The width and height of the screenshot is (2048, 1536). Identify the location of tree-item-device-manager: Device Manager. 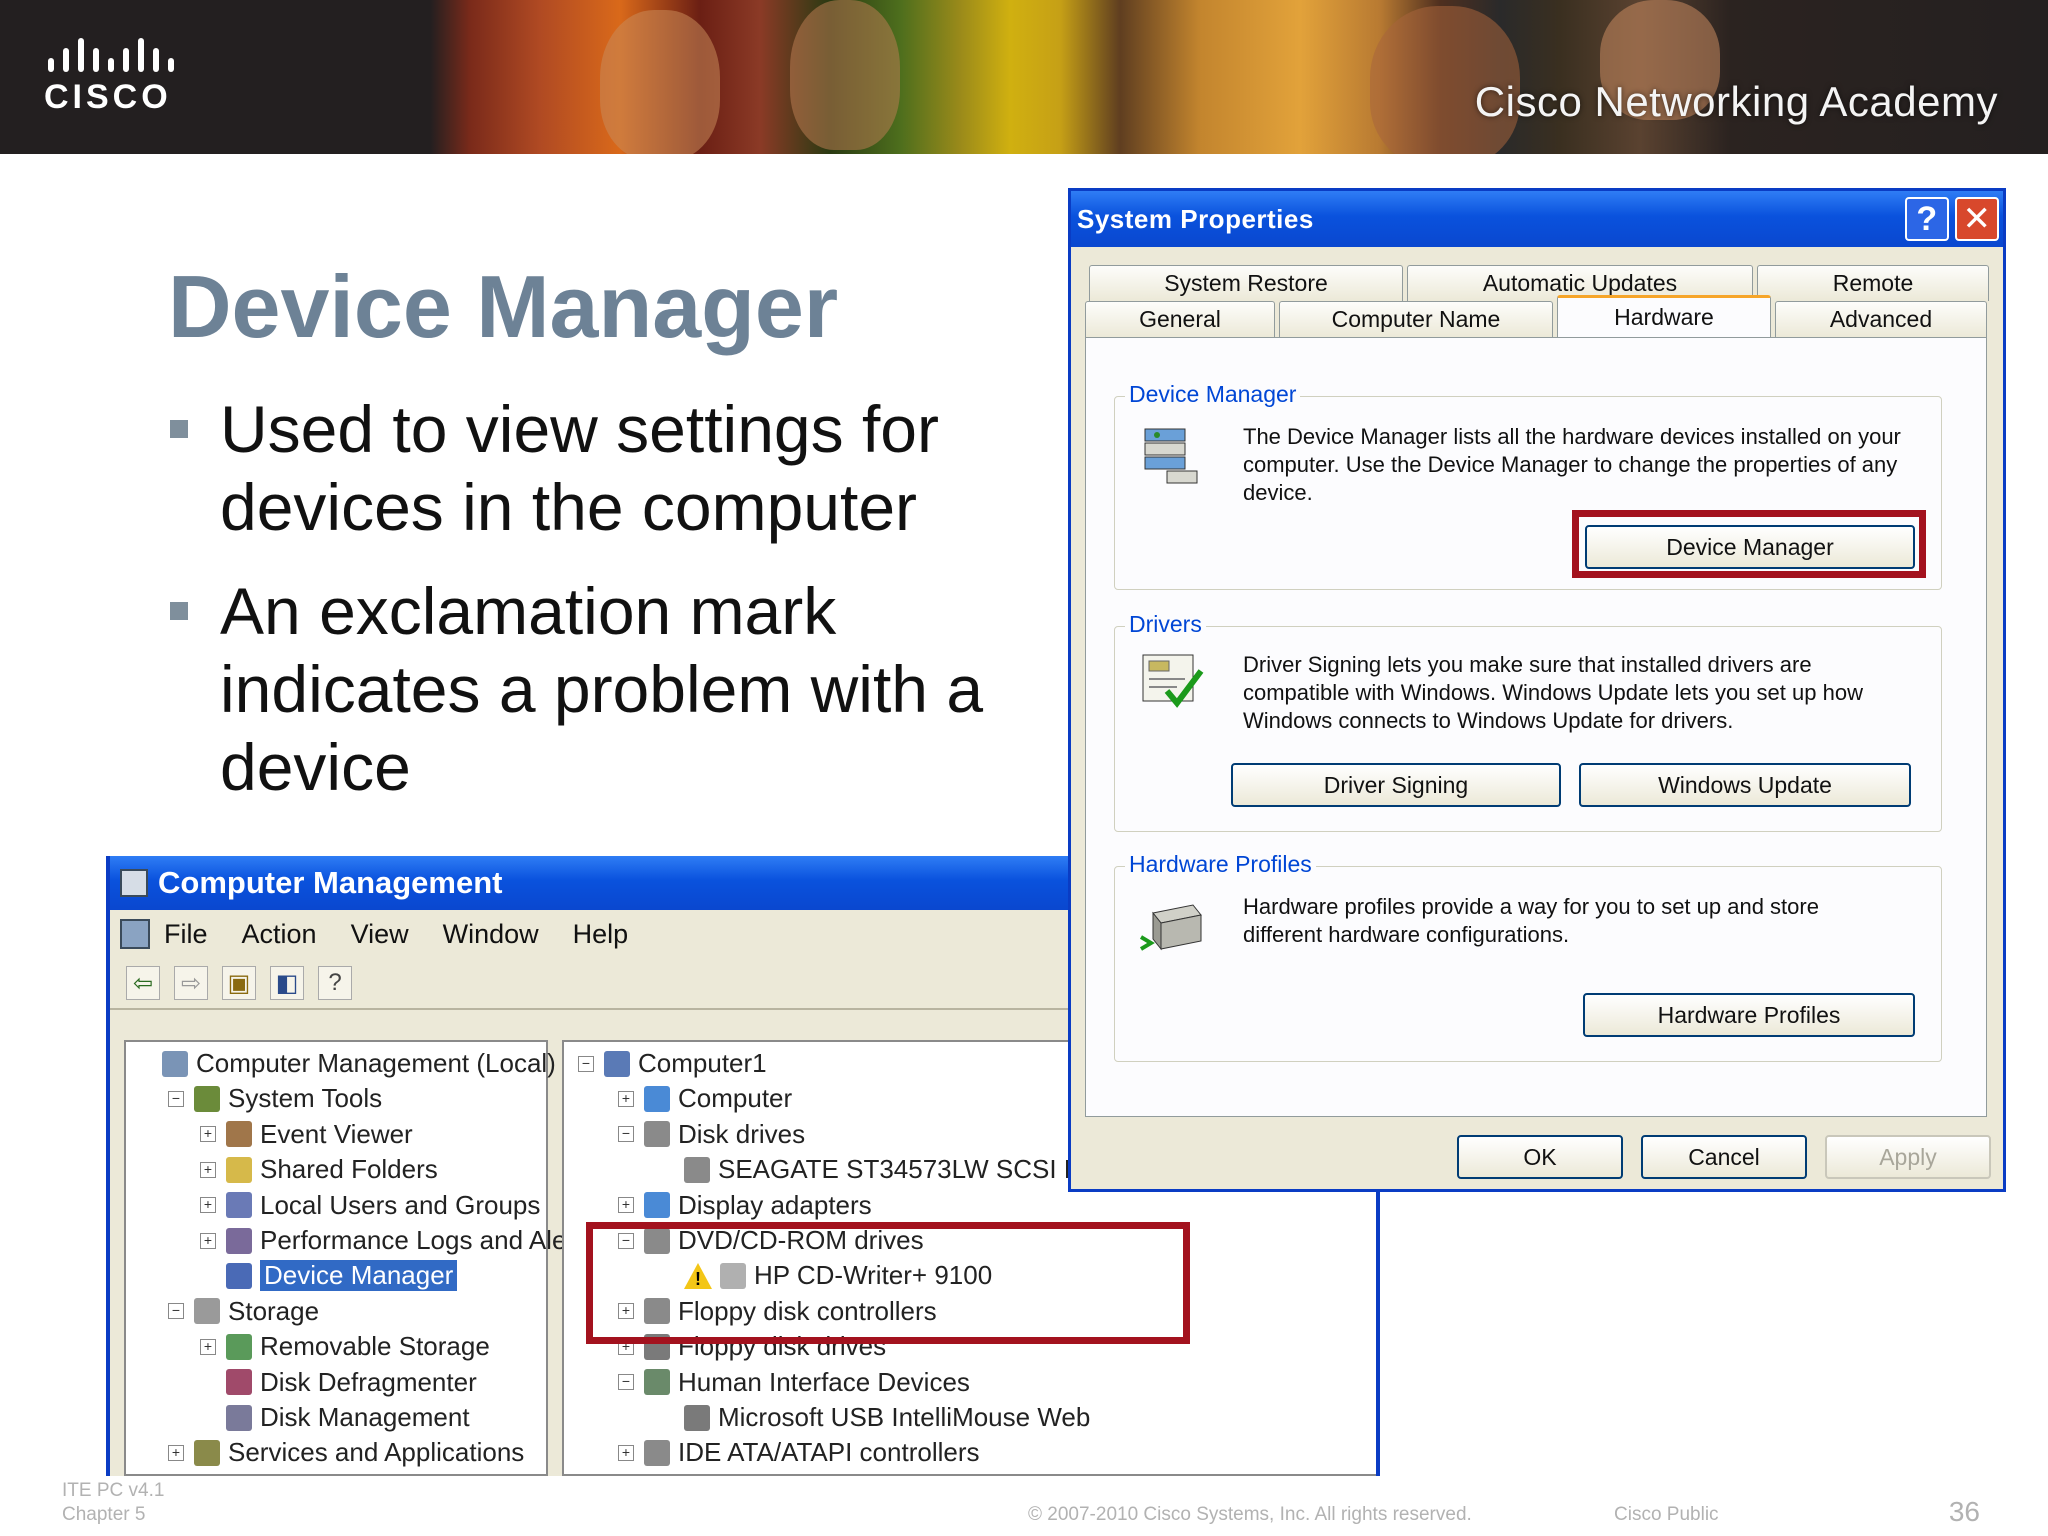
(329, 1275).